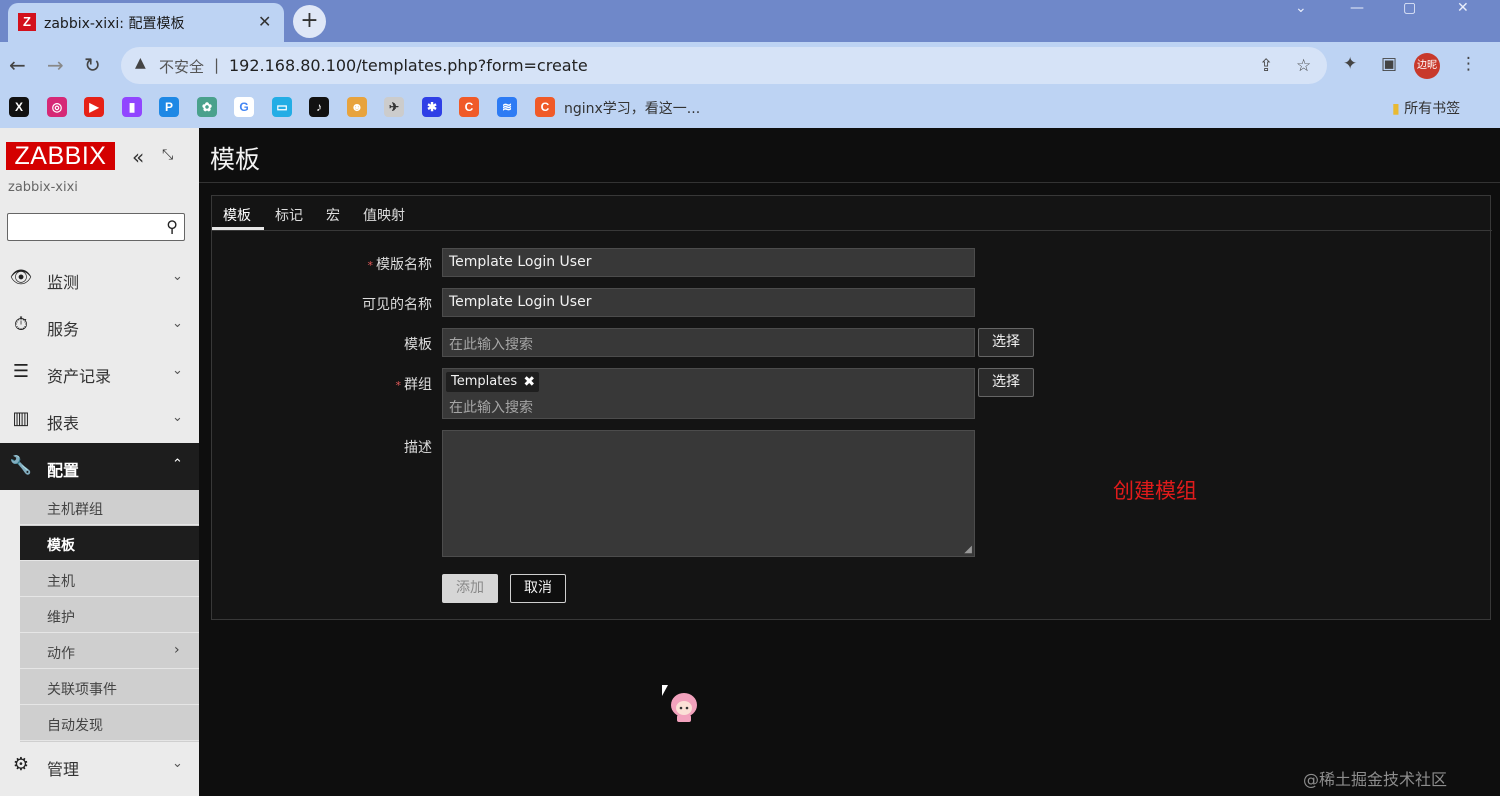  I want to click on avatar-bookmark-icon: ☻, so click(357, 107).